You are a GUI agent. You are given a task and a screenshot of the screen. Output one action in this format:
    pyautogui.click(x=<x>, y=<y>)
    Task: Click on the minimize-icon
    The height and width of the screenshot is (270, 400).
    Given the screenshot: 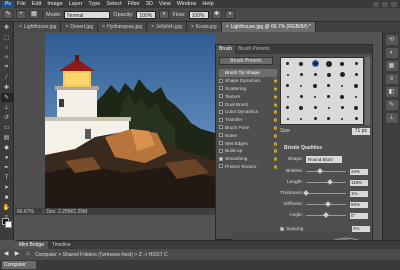 What is the action you would take?
    pyautogui.click(x=385, y=4)
    